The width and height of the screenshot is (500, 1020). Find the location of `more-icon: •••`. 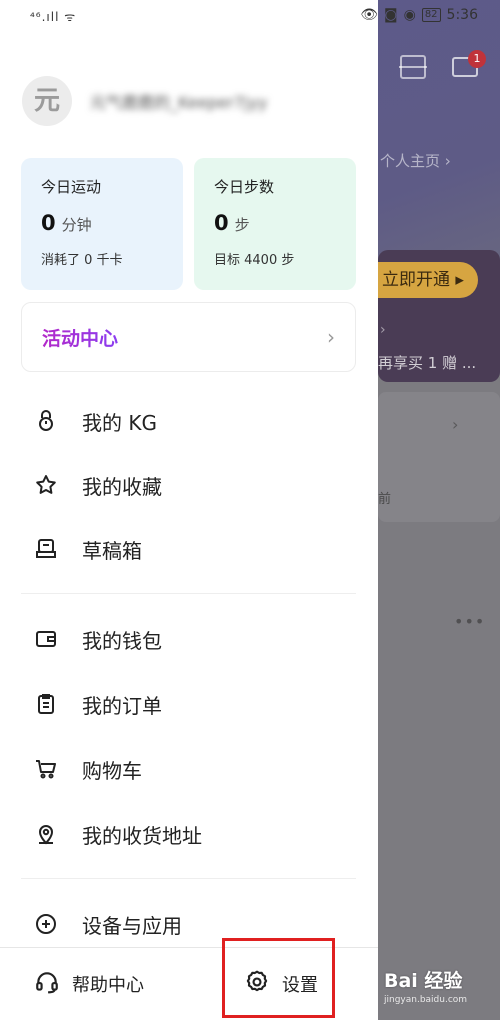

more-icon: ••• is located at coordinates (469, 621).